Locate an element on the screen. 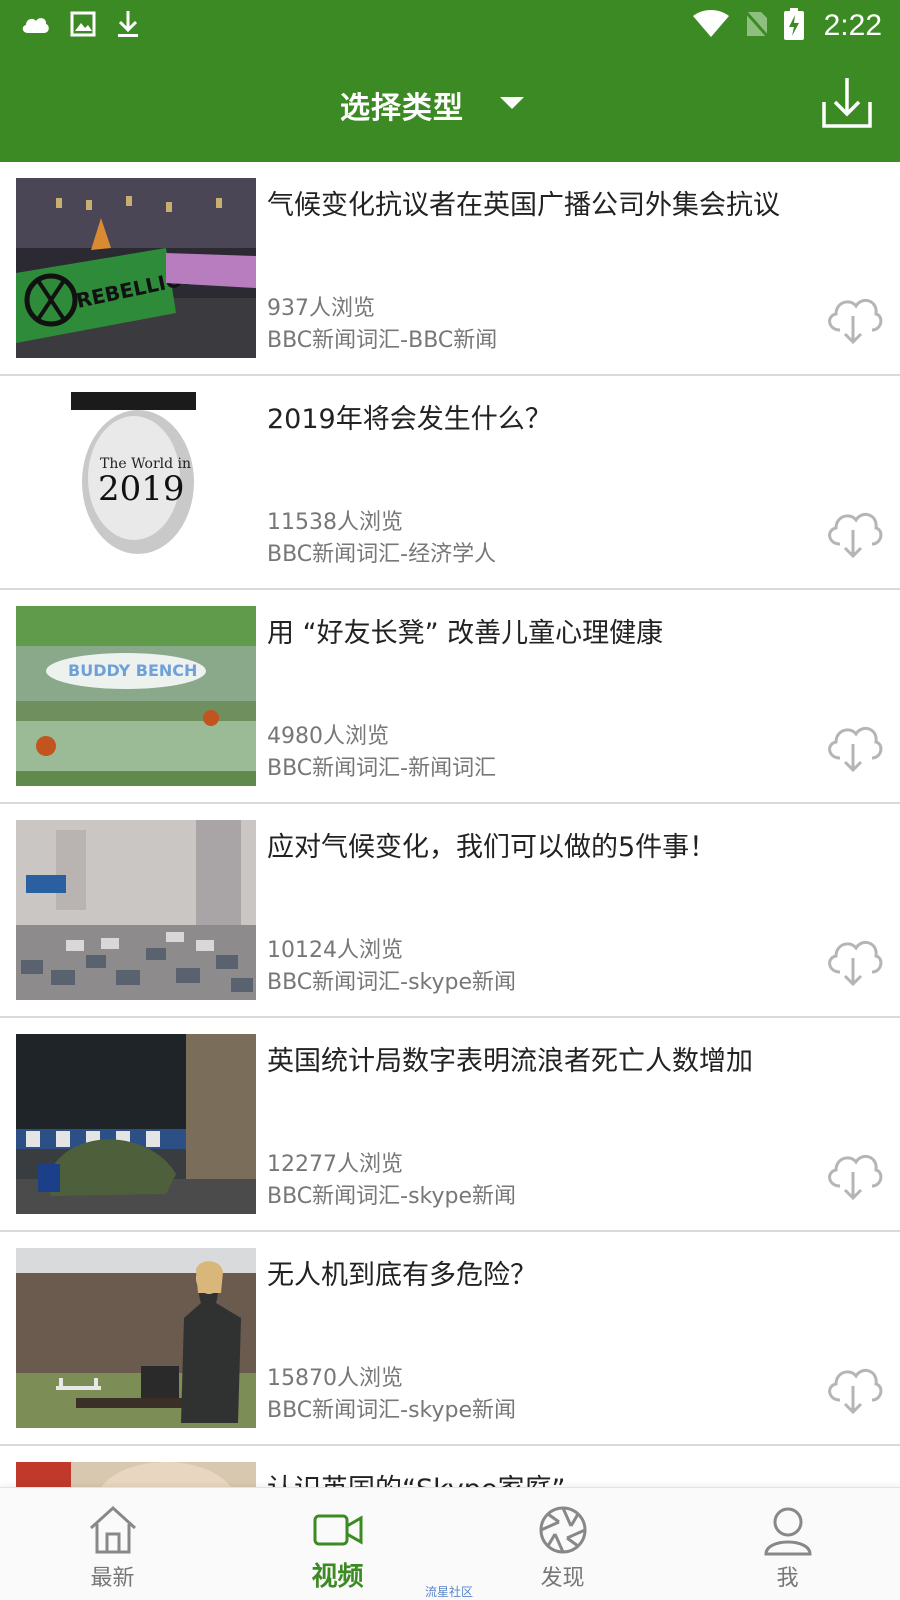 The height and width of the screenshot is (1600, 900). thumbnail-caption-year: 2019 is located at coordinates (141, 489).